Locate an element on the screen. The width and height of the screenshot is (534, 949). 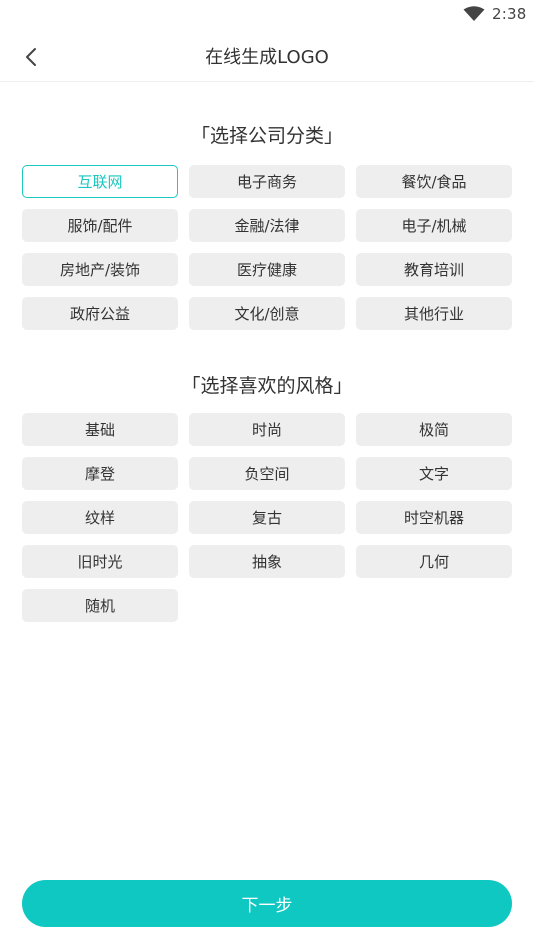
category-chip: 电子/机械 is located at coordinates (434, 225).